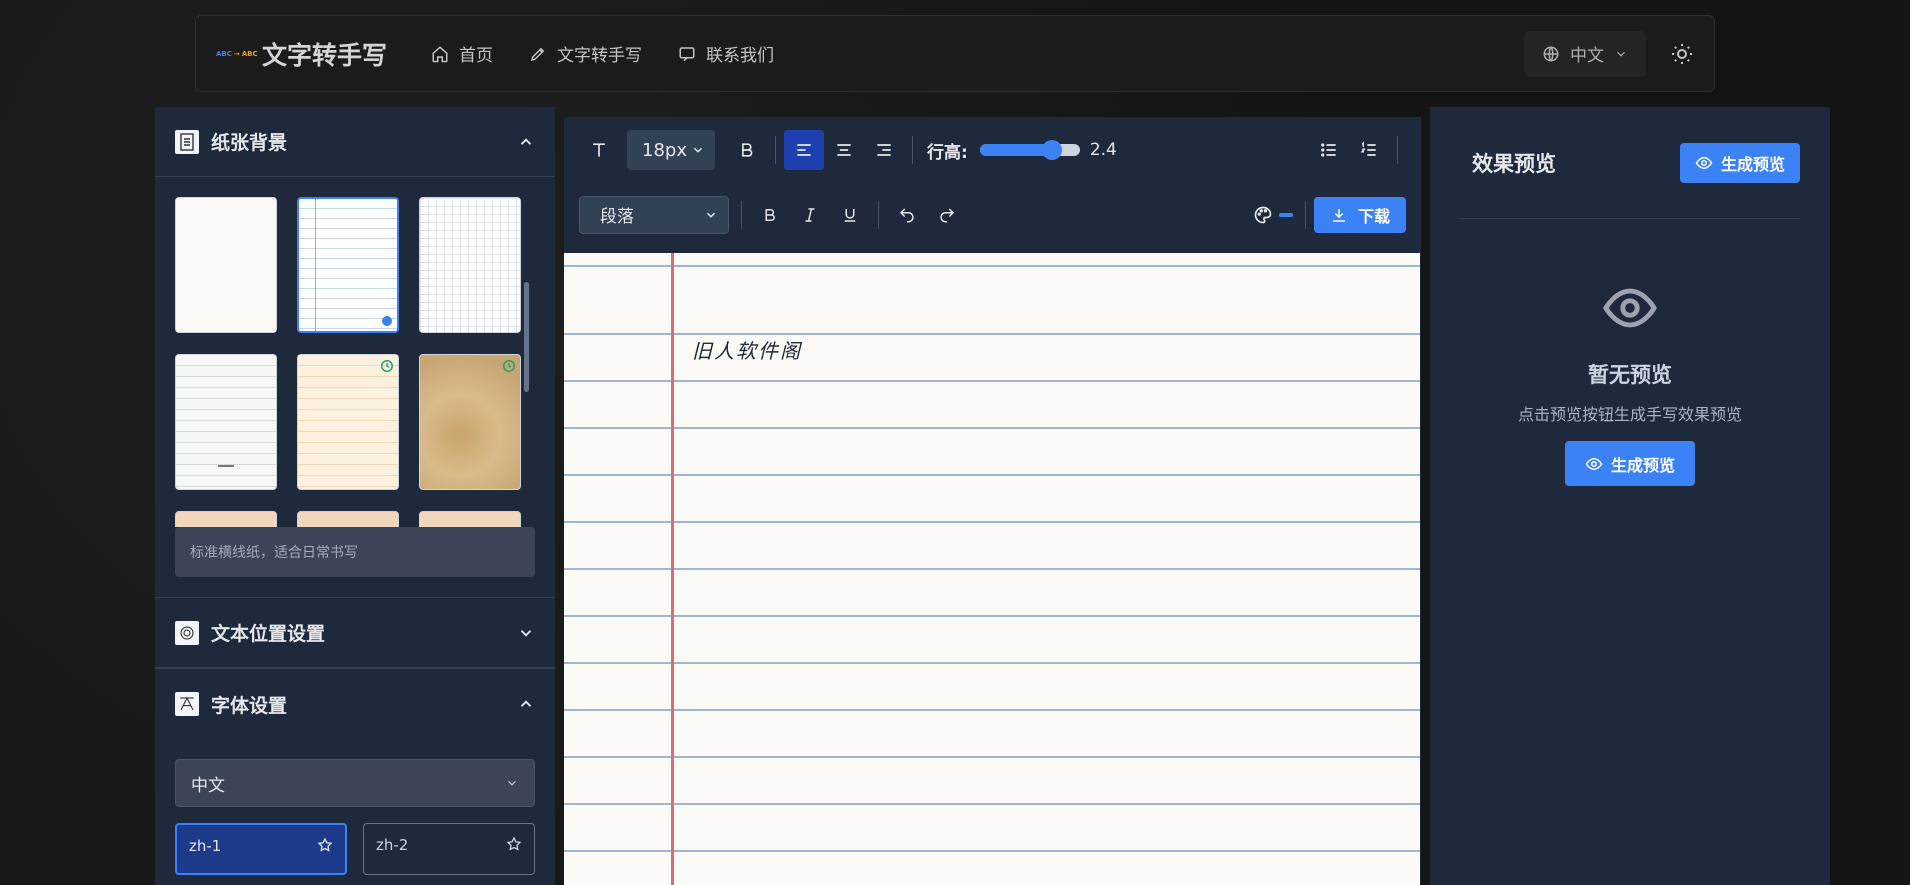 This screenshot has width=1910, height=885. Describe the element at coordinates (672, 569) in the screenshot. I see `margin-line` at that location.